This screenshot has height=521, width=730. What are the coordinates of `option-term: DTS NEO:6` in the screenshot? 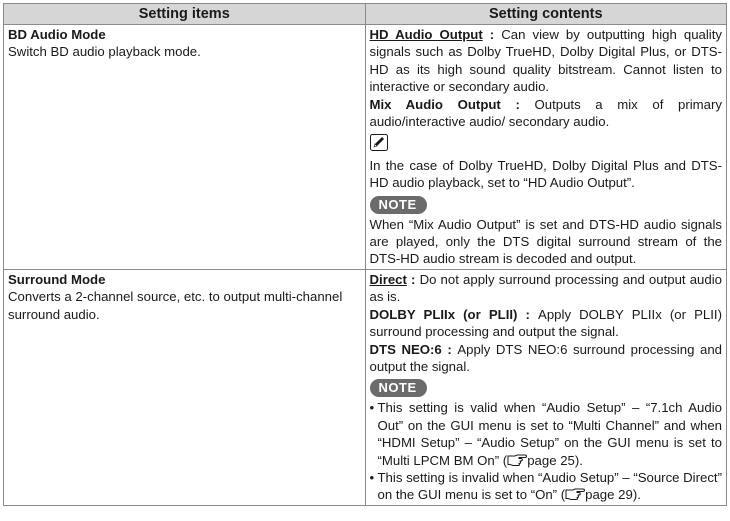 It's located at (405, 349).